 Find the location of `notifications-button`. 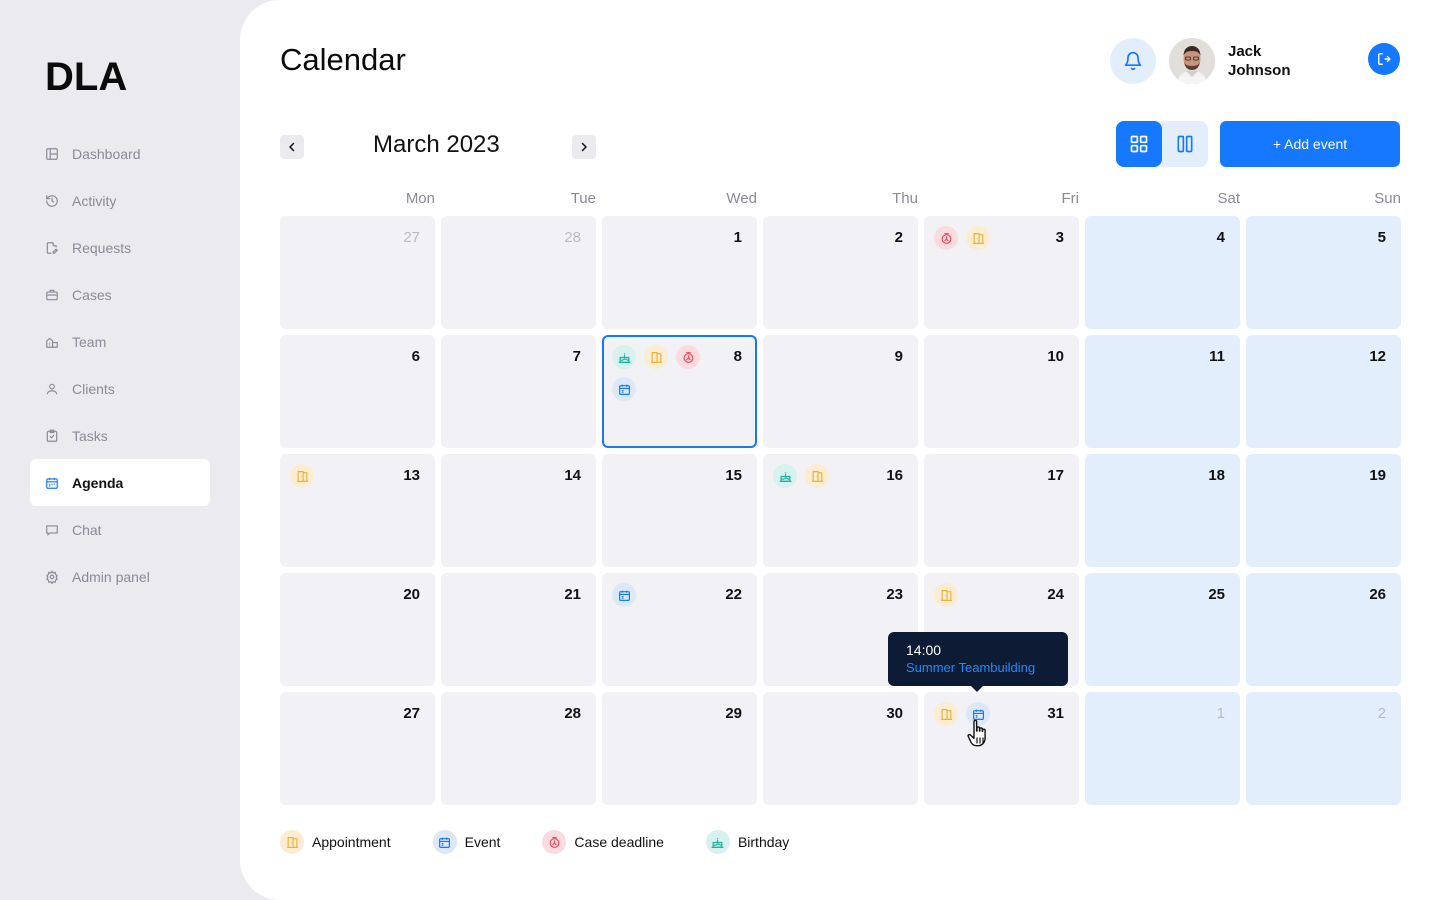

notifications-button is located at coordinates (1133, 61).